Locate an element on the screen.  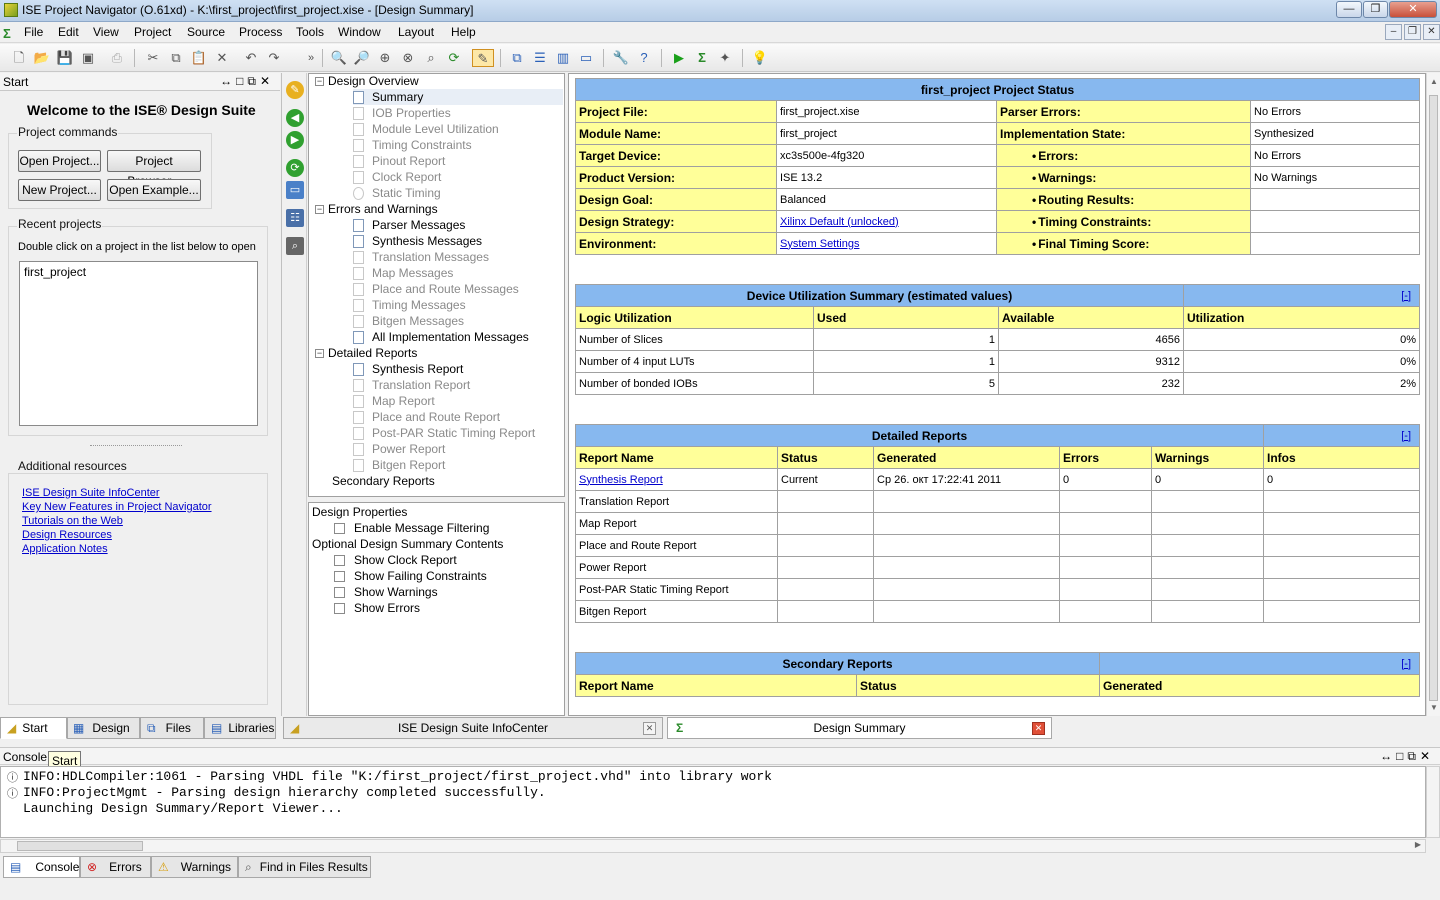
mdi-restore-icon: ❐ is located at coordinates (1412, 32).